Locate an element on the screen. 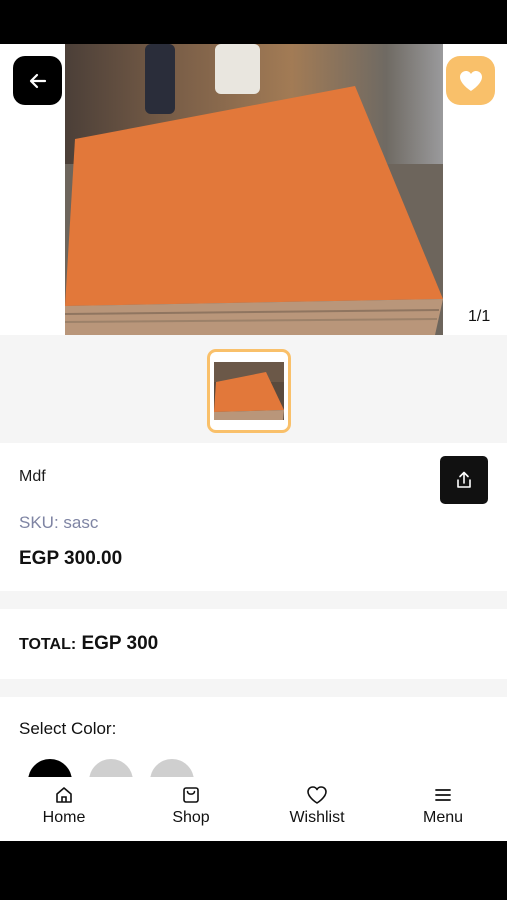 This screenshot has height=900, width=507. thumbnail-image is located at coordinates (249, 391).